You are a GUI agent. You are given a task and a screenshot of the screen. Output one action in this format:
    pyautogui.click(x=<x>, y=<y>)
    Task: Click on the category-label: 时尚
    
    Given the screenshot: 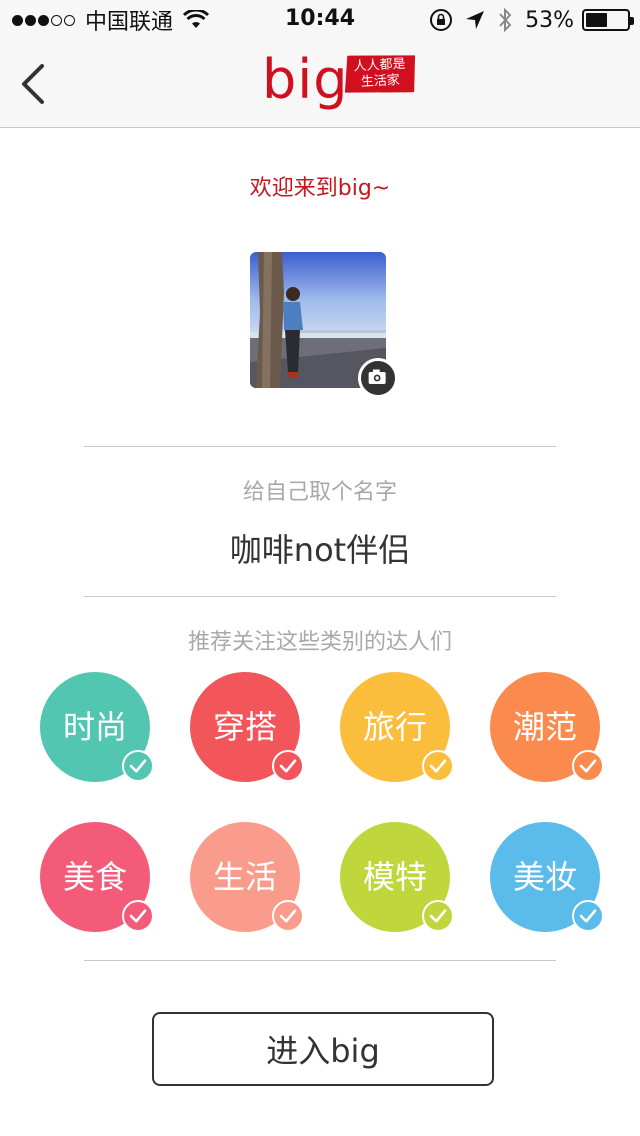 What is the action you would take?
    pyautogui.click(x=94, y=727)
    